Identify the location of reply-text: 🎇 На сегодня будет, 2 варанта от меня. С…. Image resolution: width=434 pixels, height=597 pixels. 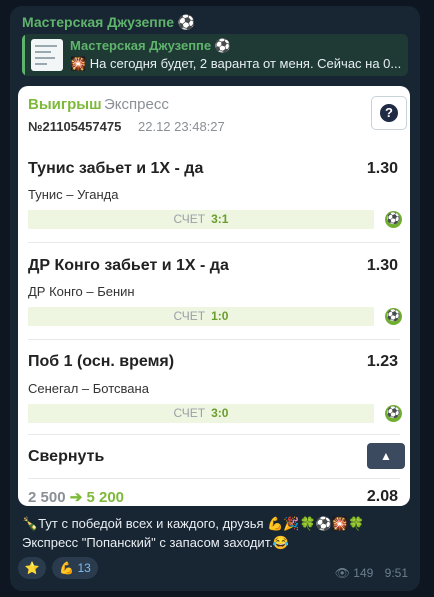
(236, 63).